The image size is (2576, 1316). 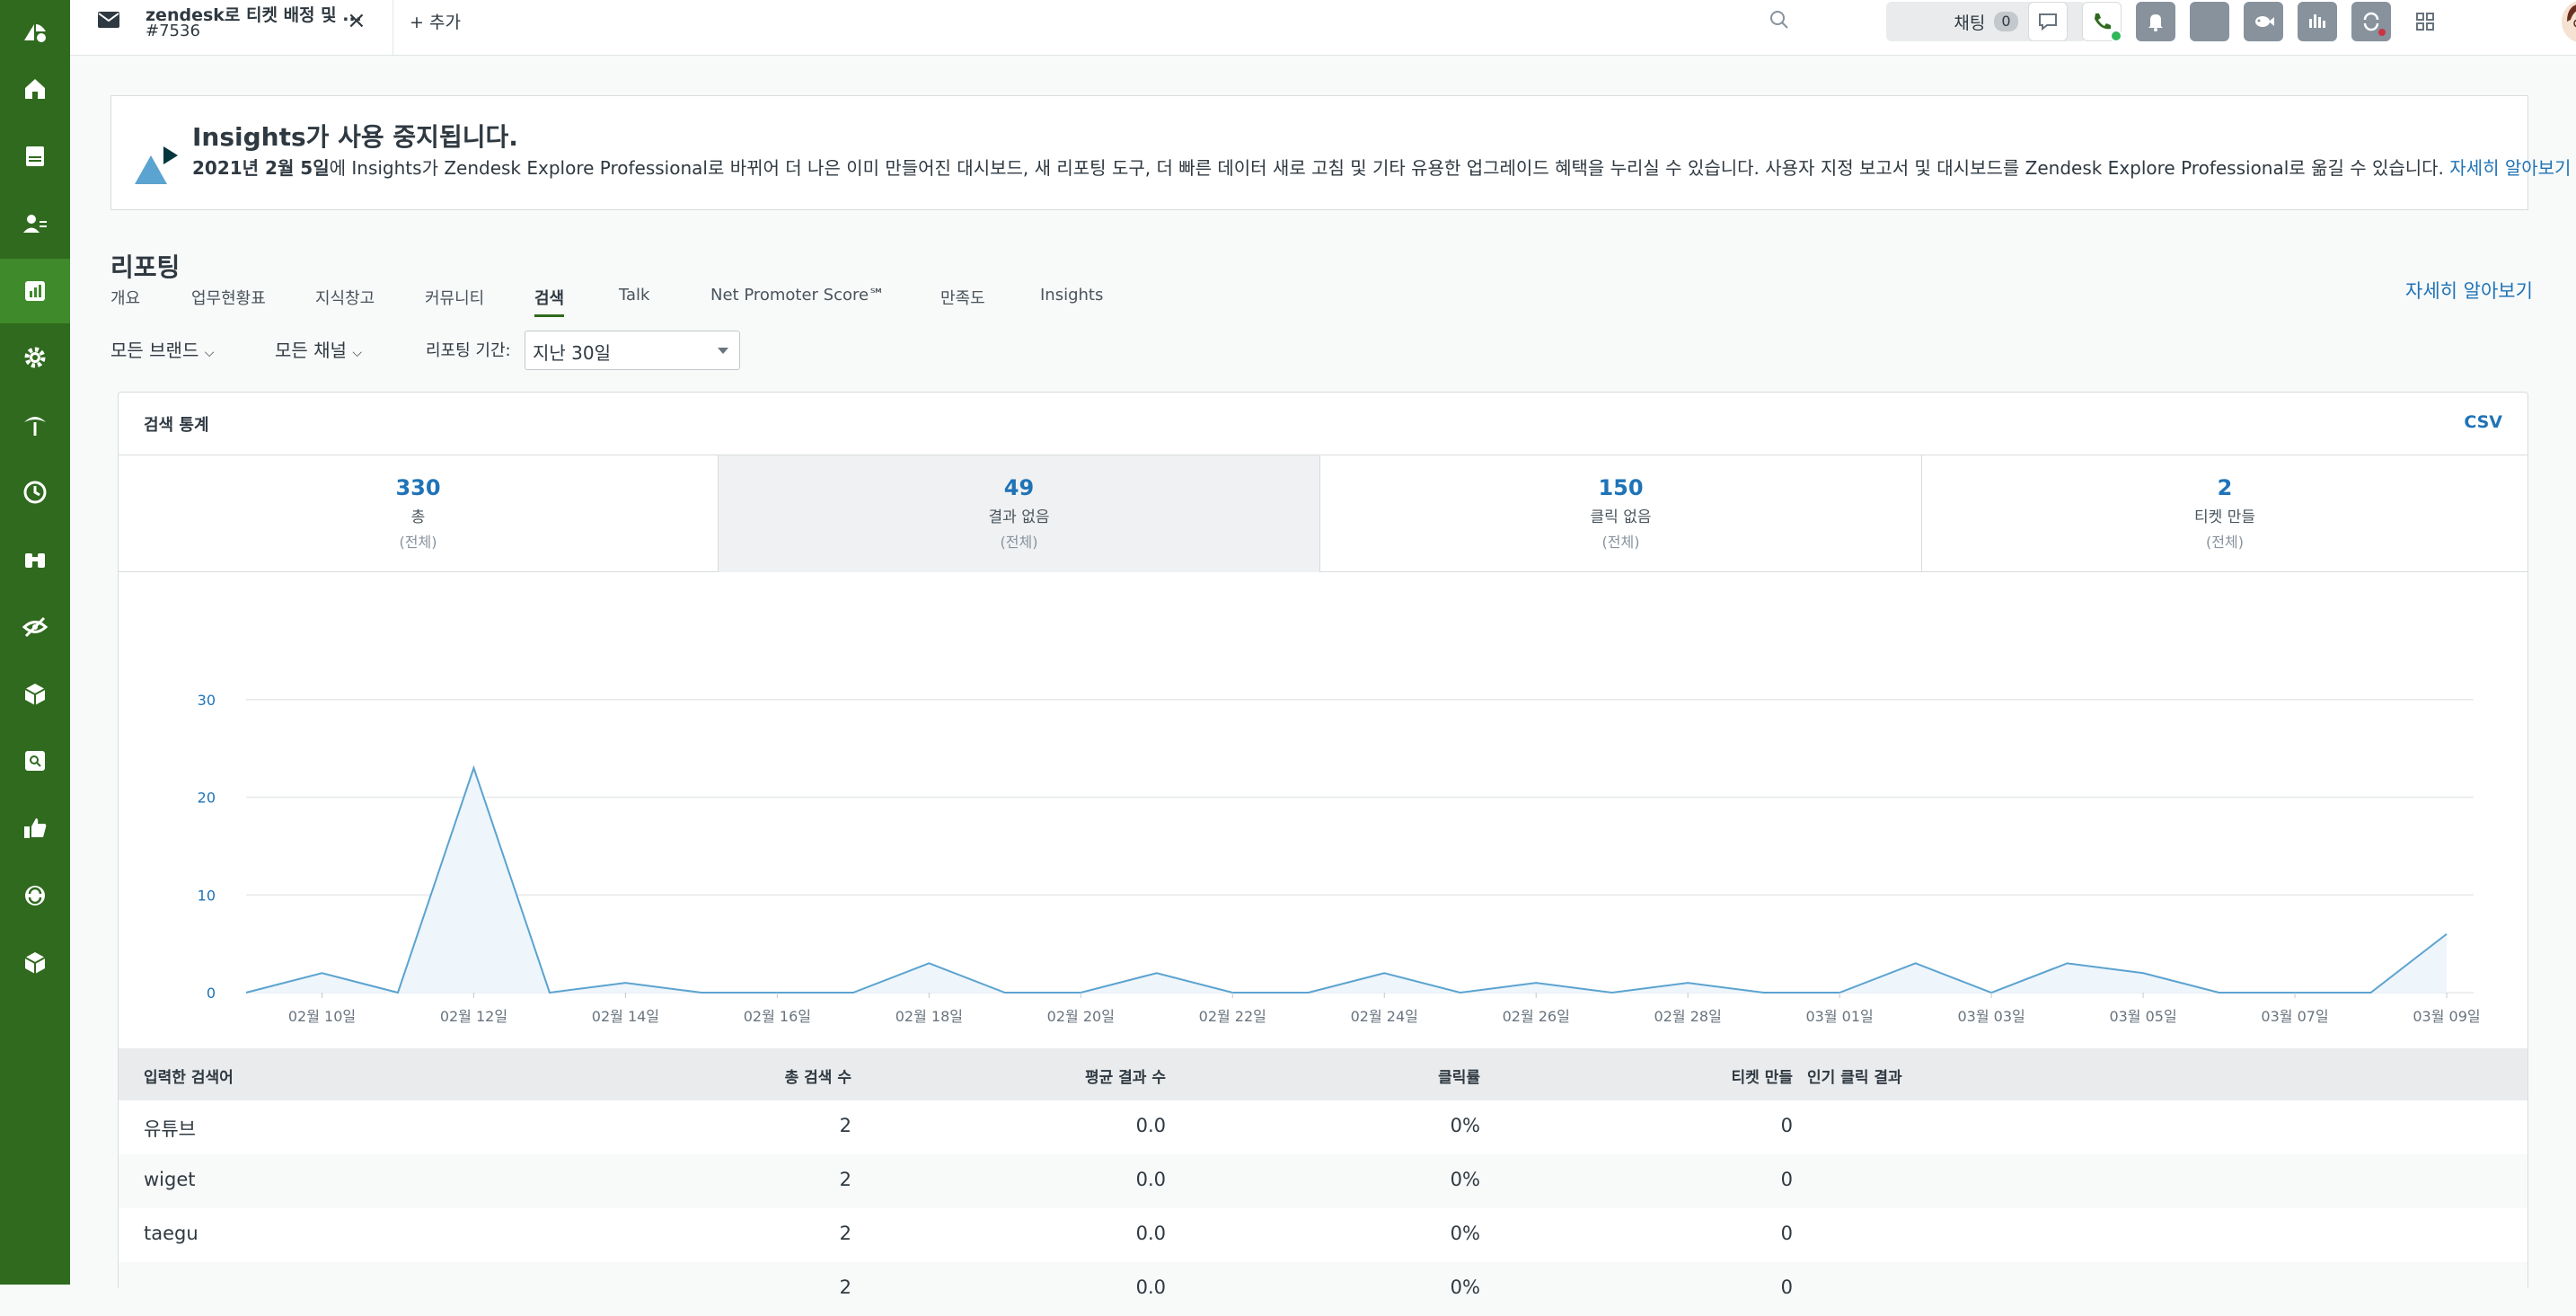 I want to click on brand-filter-label: 모든 브랜드, so click(x=154, y=350).